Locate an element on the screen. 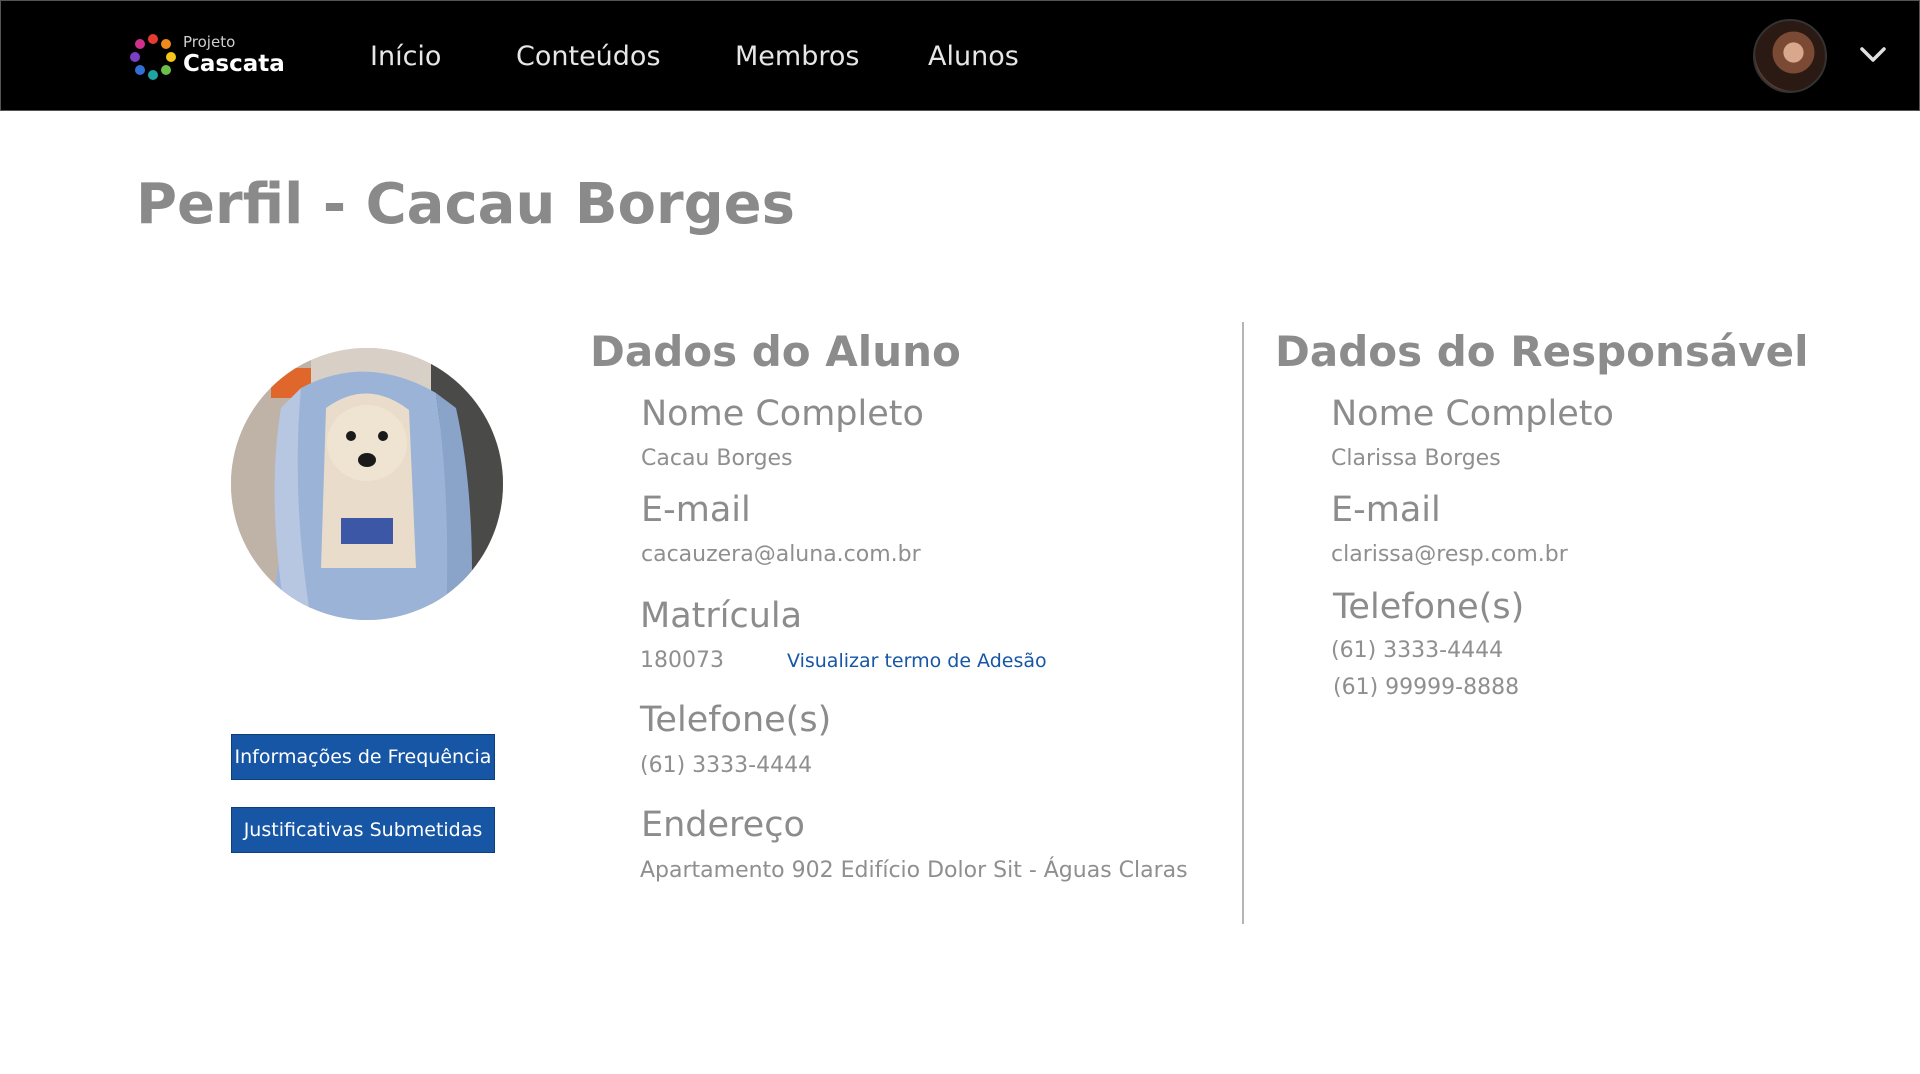  view-adhesion-term-link: Visualizar termo de Adesão is located at coordinates (917, 661).